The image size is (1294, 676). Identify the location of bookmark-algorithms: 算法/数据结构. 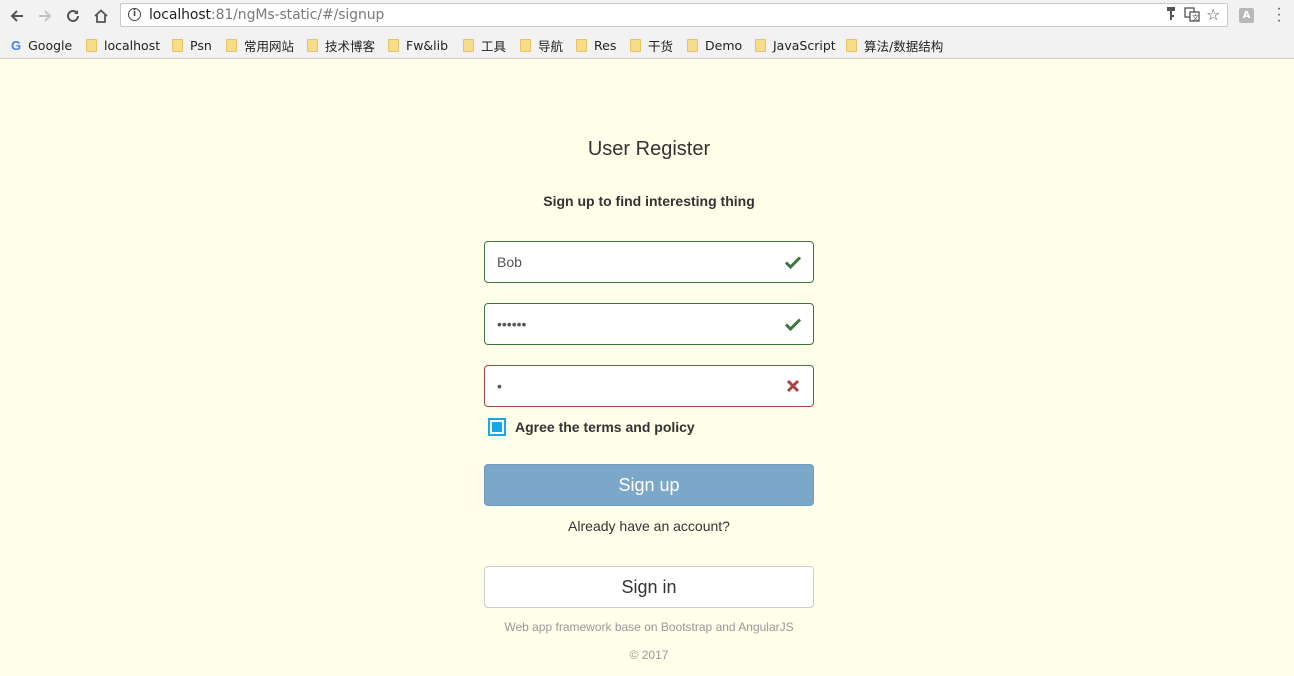
(894, 45).